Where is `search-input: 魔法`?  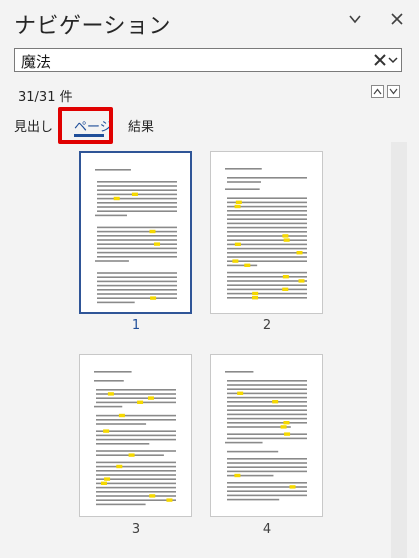 search-input: 魔法 is located at coordinates (208, 60).